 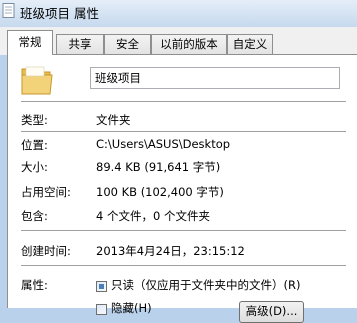 I want to click on folder-icon, so click(x=37, y=80).